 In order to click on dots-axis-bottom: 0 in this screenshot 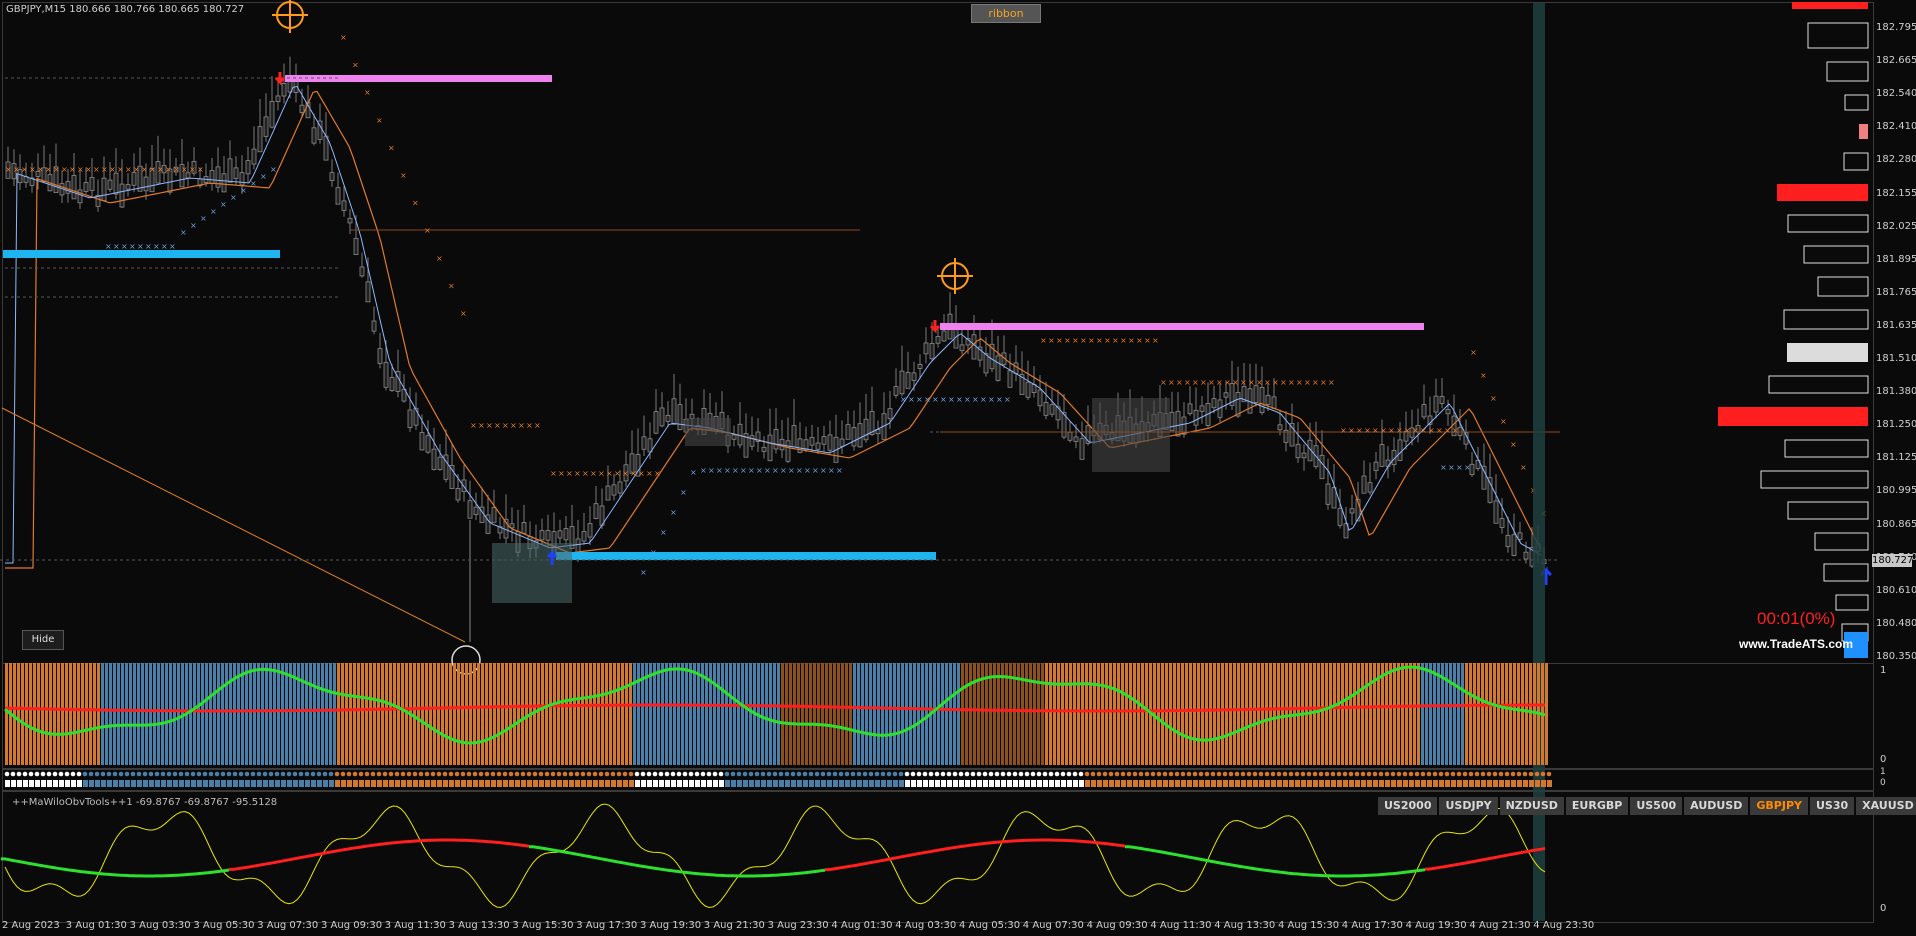, I will do `click(1883, 783)`.